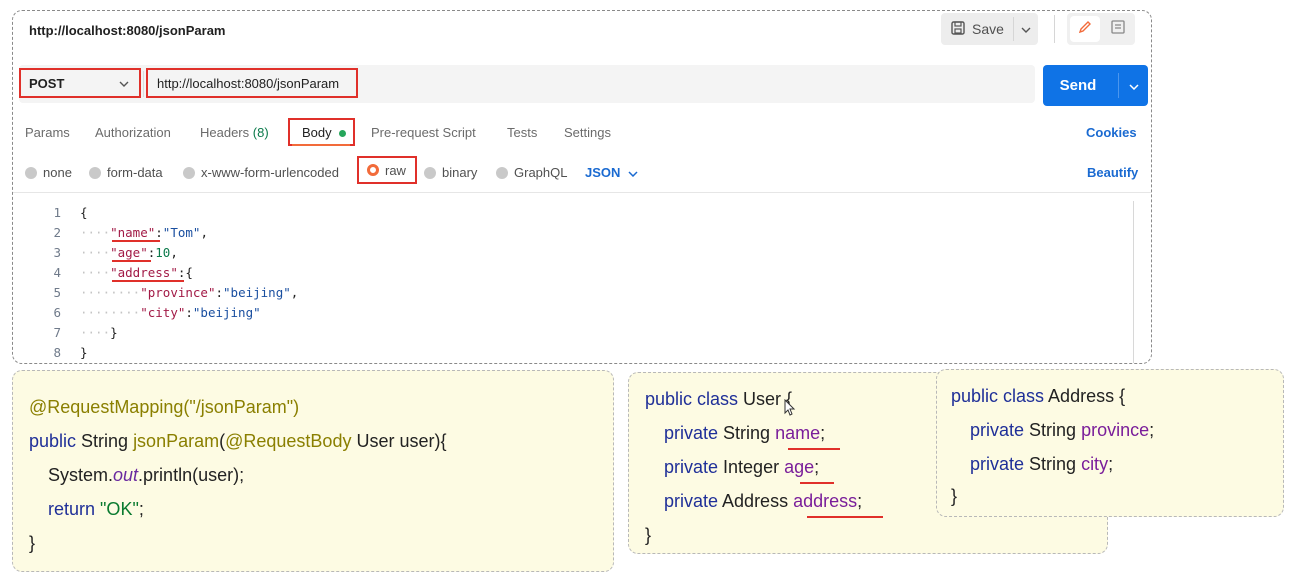  Describe the element at coordinates (977, 29) in the screenshot. I see `save-button: Save` at that location.